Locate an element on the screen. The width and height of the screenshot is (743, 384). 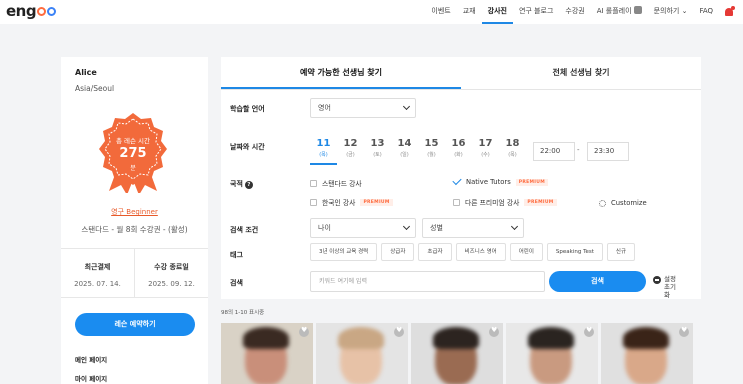
help-icon: ? is located at coordinates (248, 185).